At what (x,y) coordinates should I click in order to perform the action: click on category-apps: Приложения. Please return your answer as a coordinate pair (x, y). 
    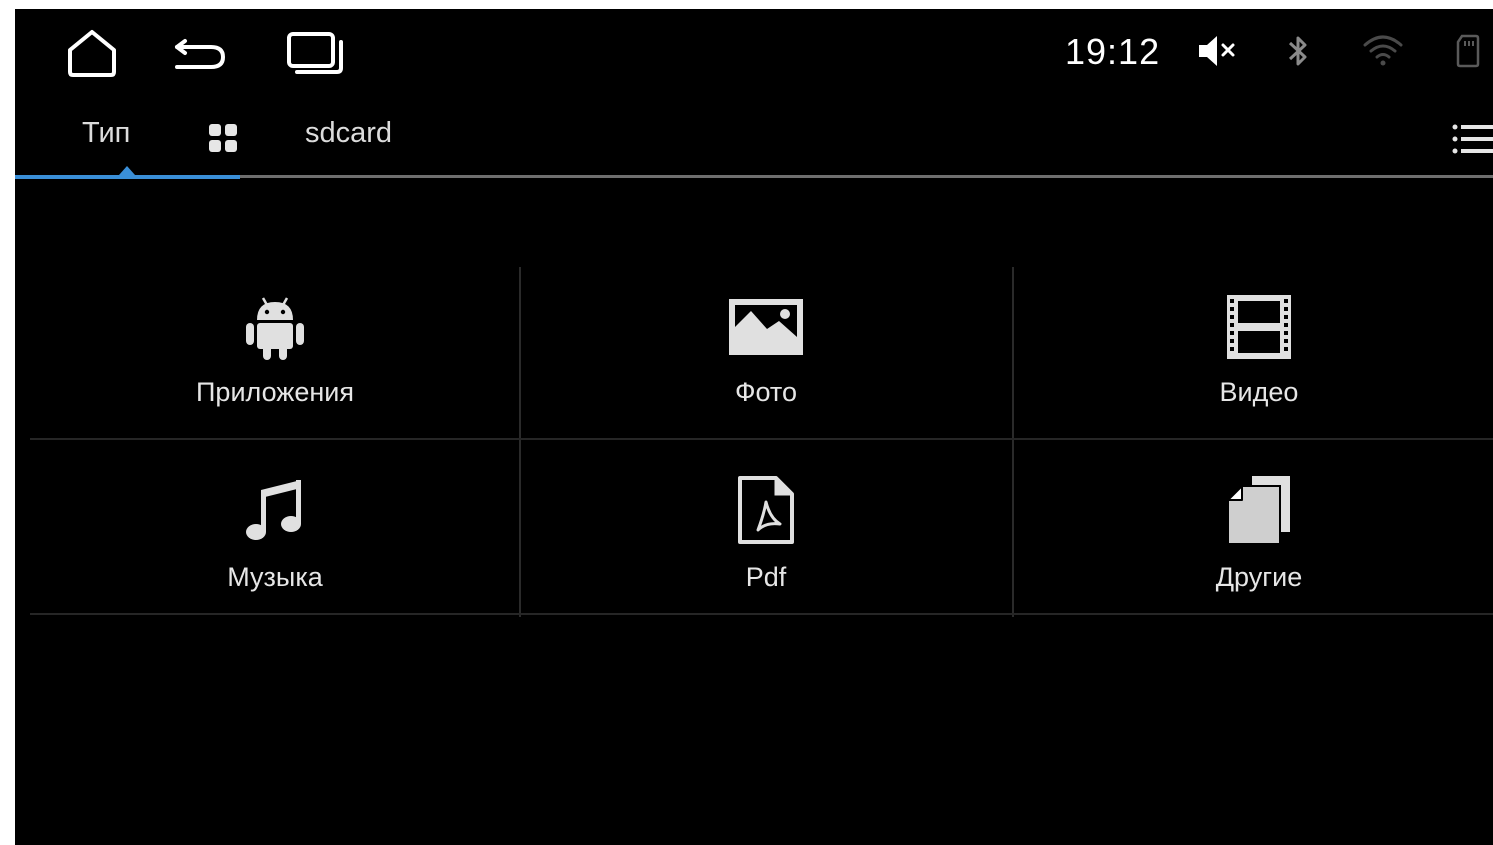
    Looking at the image, I should click on (275, 354).